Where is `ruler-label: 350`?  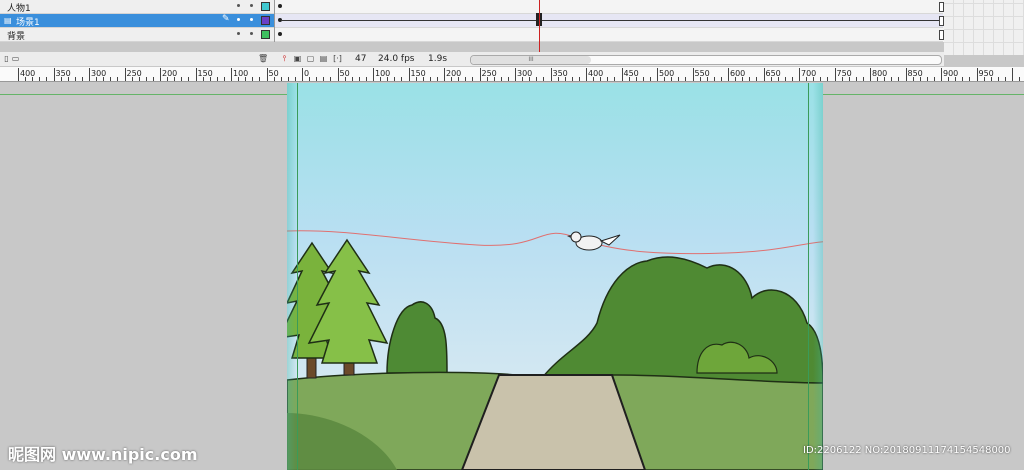 ruler-label: 350 is located at coordinates (63, 73).